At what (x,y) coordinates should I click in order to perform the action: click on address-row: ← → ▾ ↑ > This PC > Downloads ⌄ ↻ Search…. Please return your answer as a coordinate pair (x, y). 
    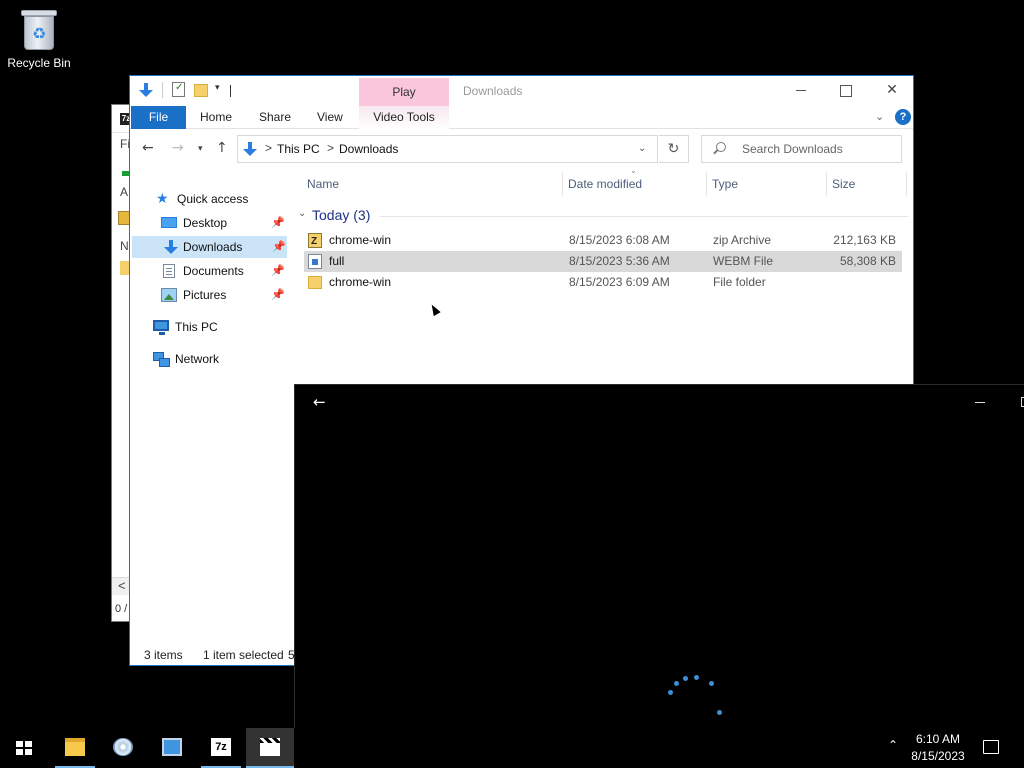
    Looking at the image, I should click on (521, 149).